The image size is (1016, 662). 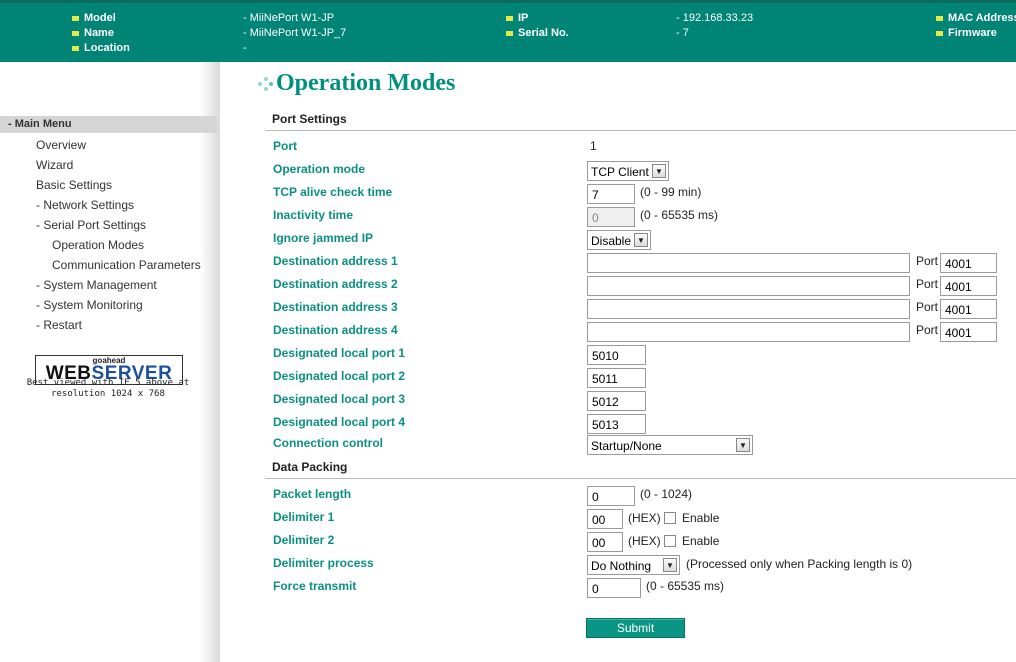 What do you see at coordinates (295, 33) in the screenshot?
I see `name-value: - MiiNePort W1-JP_7` at bounding box center [295, 33].